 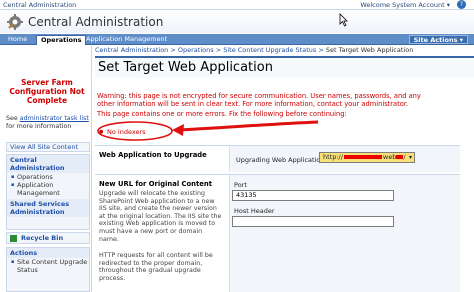 I want to click on breadcrumb-item: Operations, so click(x=196, y=50).